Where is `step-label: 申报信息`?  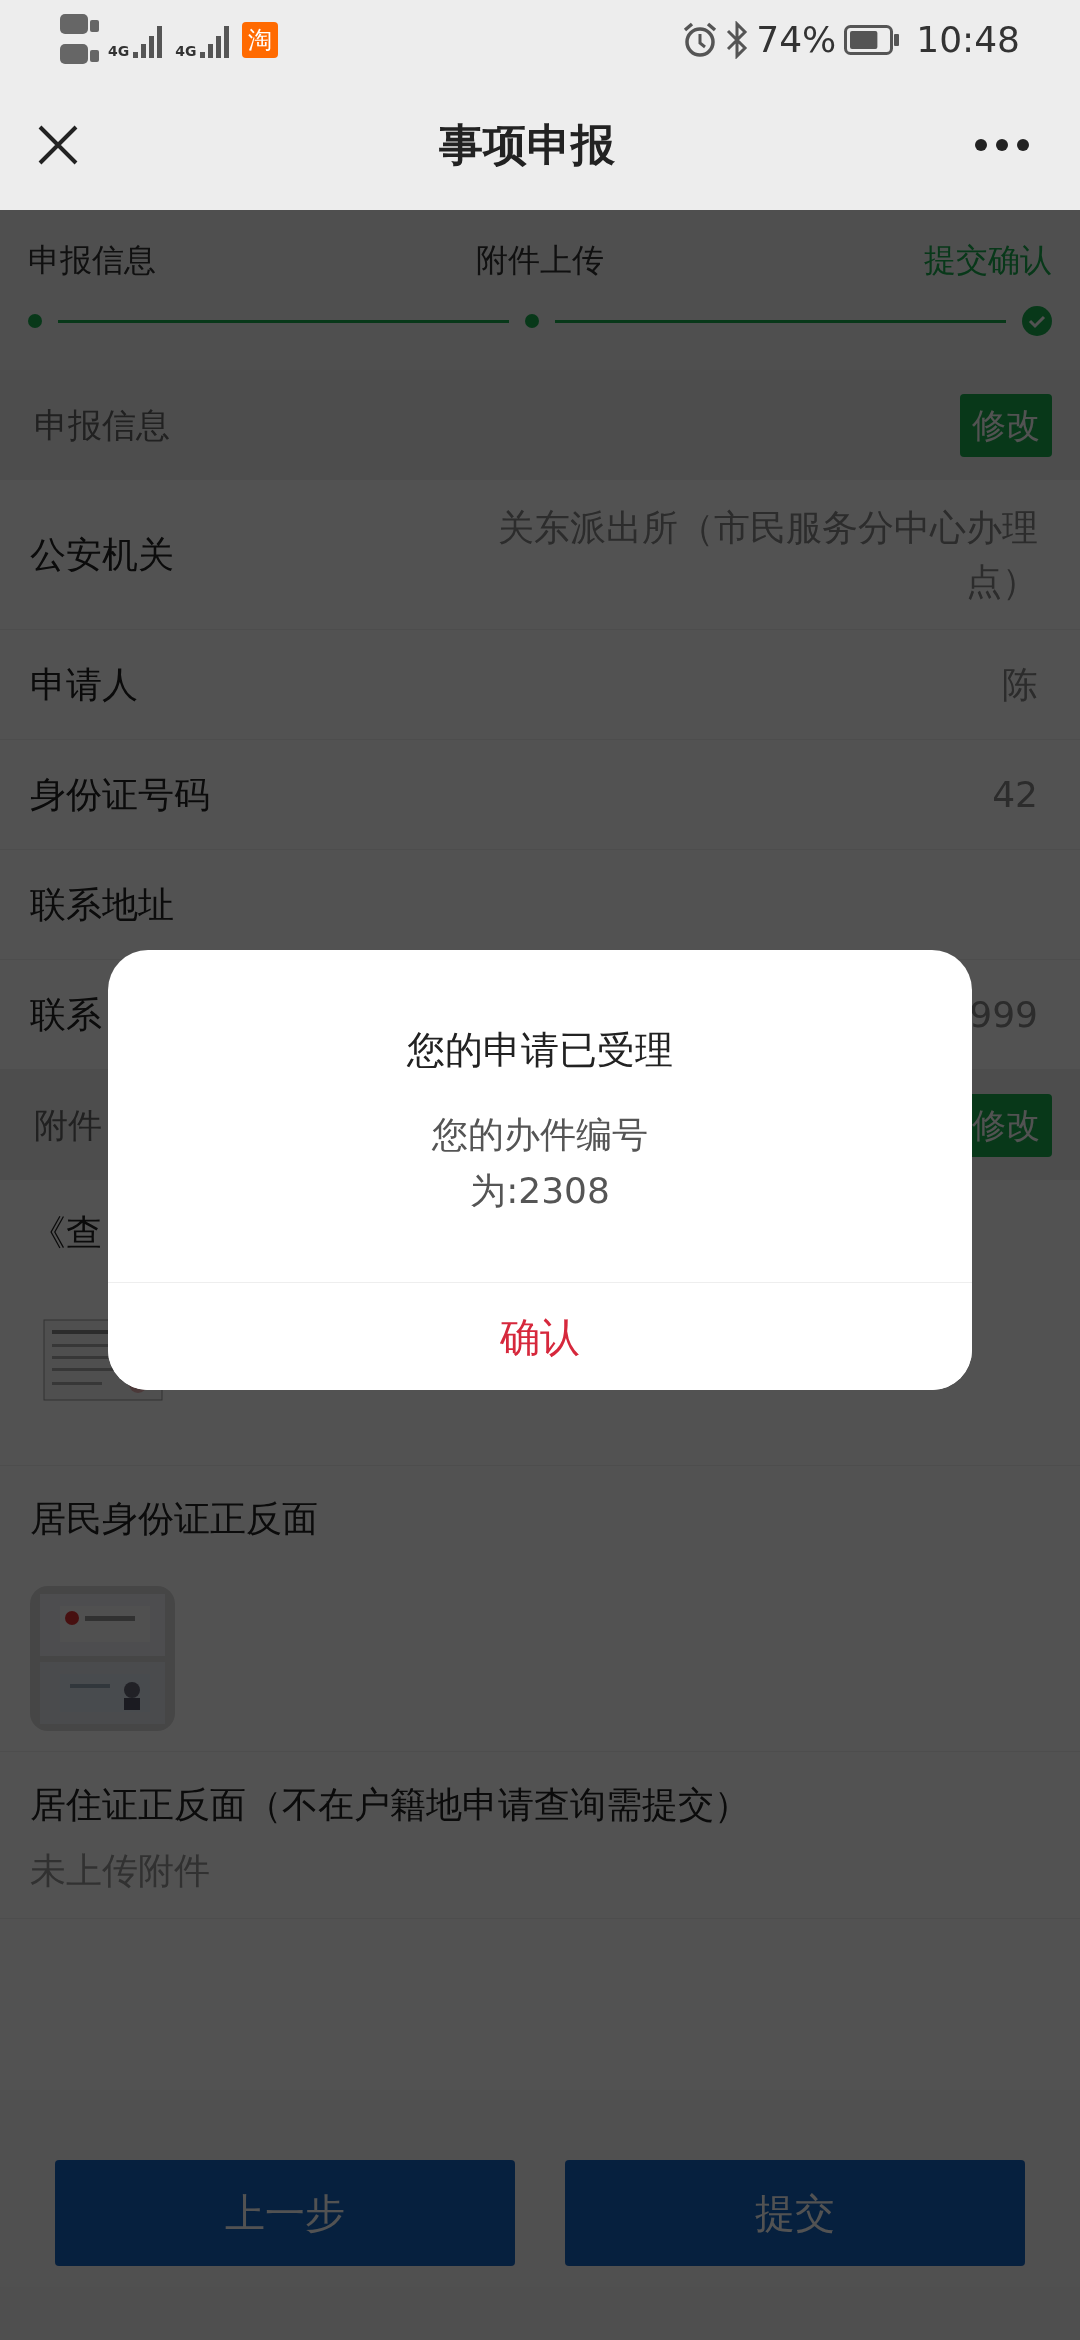 step-label: 申报信息 is located at coordinates (92, 260).